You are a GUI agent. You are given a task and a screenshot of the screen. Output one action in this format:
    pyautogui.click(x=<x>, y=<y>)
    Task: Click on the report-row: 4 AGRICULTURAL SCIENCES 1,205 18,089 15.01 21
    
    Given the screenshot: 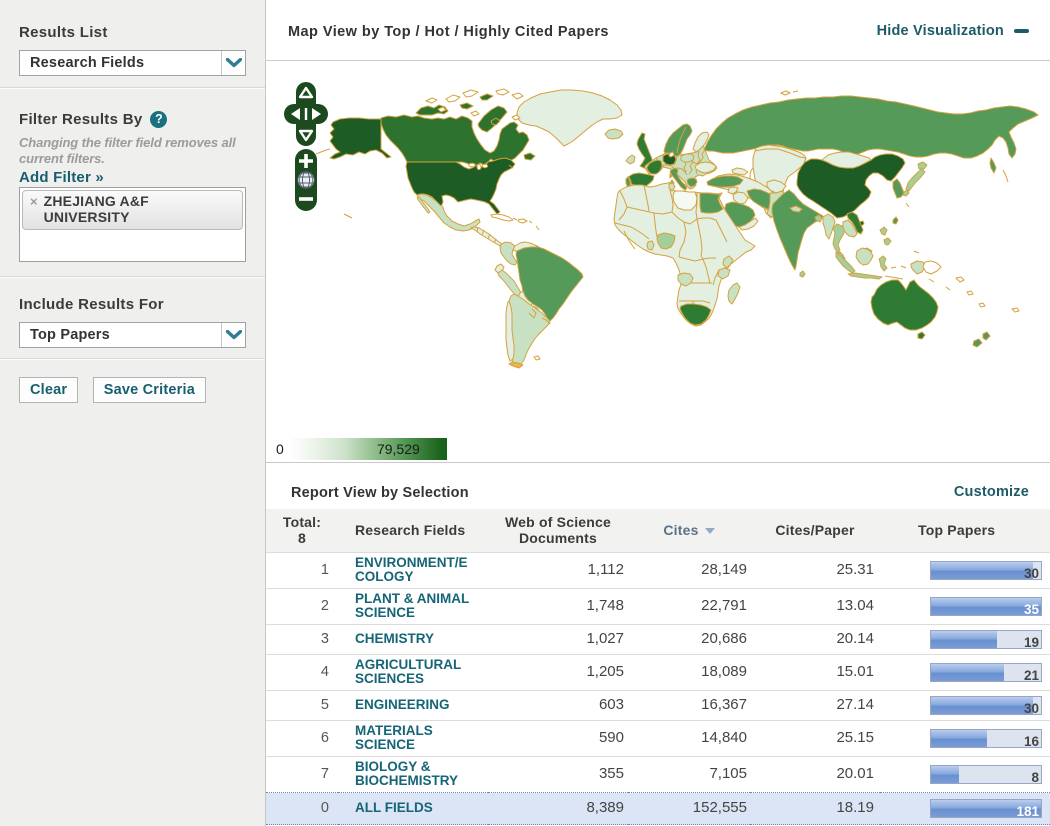 What is the action you would take?
    pyautogui.click(x=658, y=672)
    